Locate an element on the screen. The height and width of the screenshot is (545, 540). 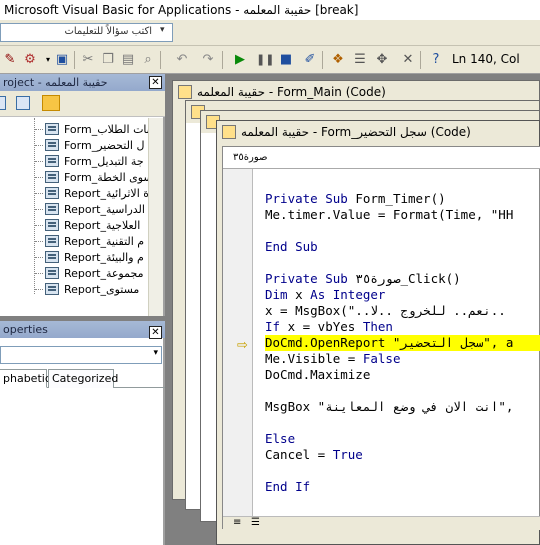
chevron-down-icon: ▾ is located at coordinates (155, 353).